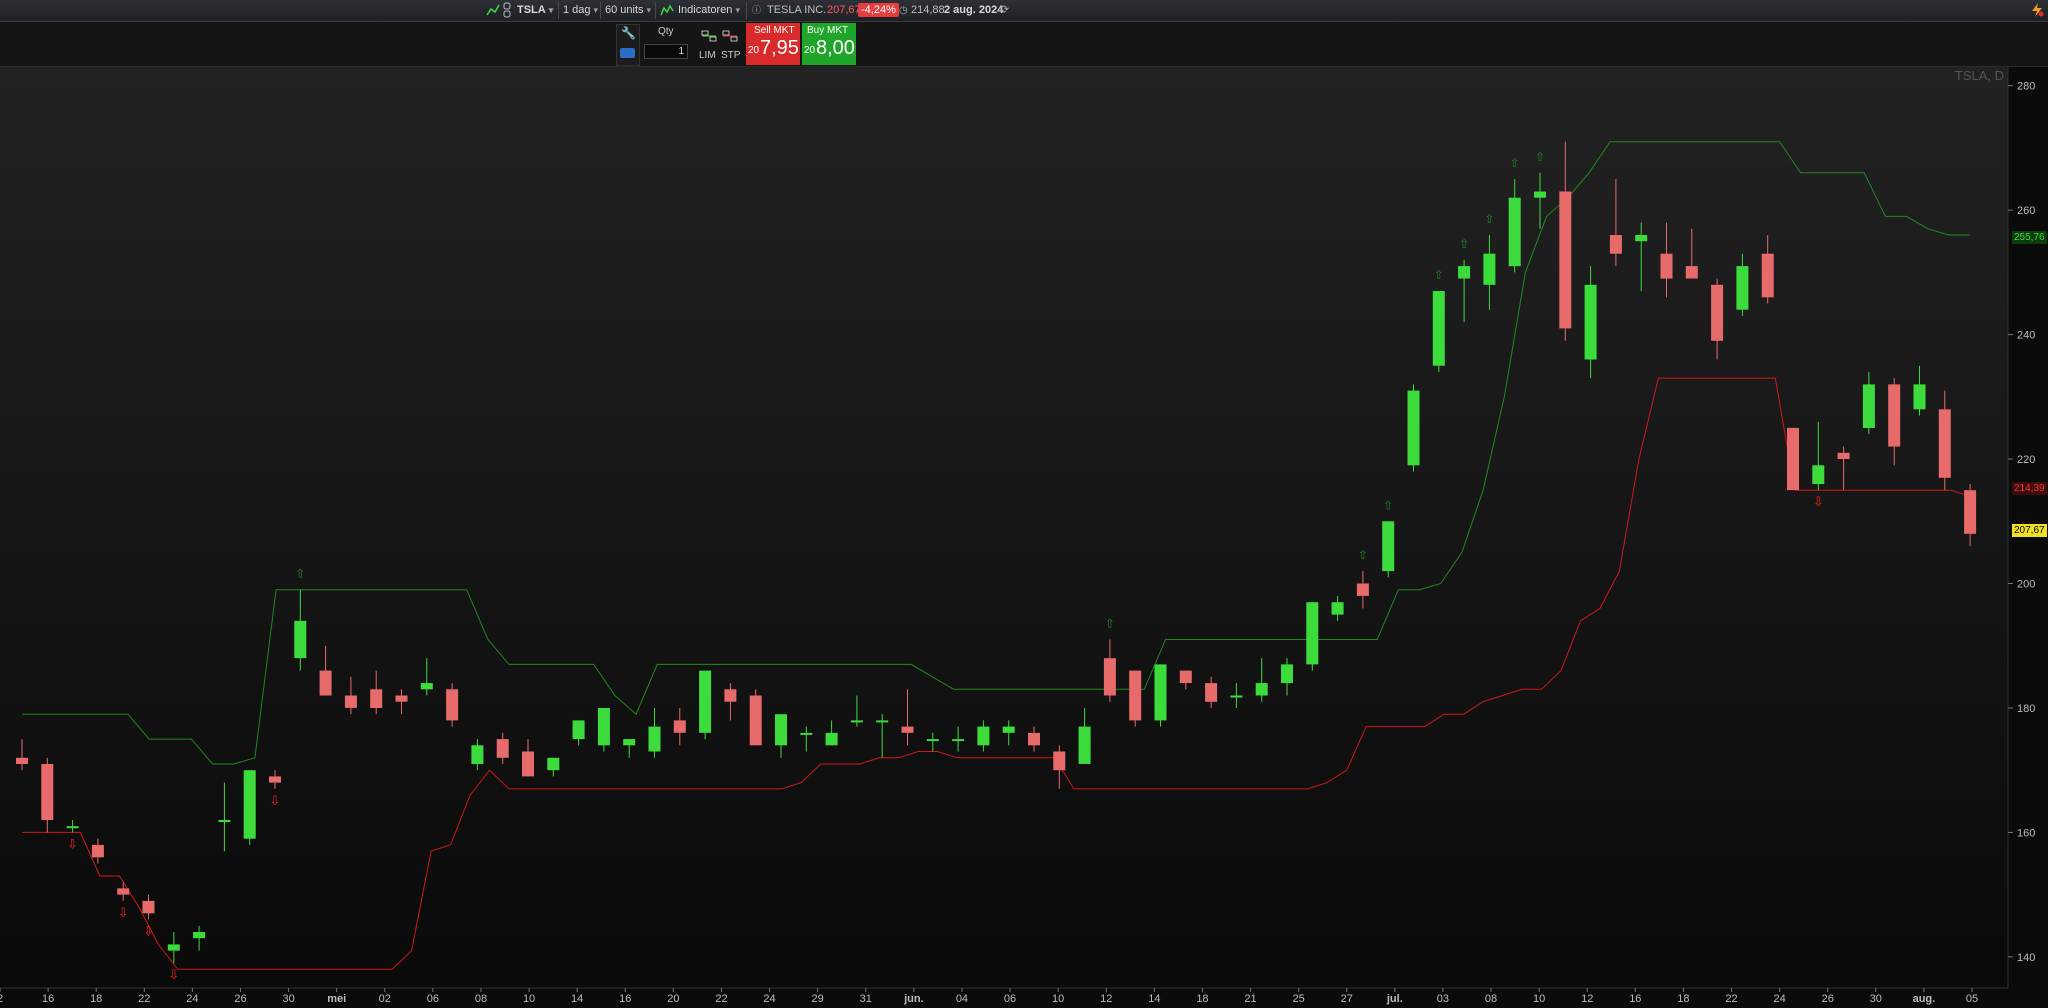  I want to click on limit-order-icon, so click(709, 38).